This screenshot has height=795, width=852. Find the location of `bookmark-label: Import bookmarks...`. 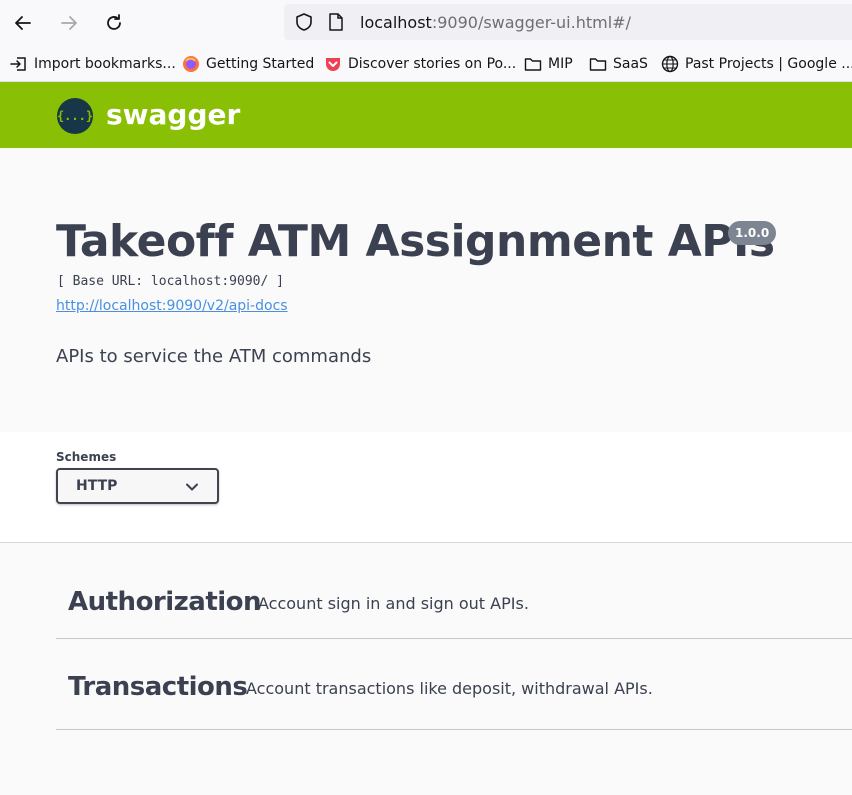

bookmark-label: Import bookmarks... is located at coordinates (105, 64).